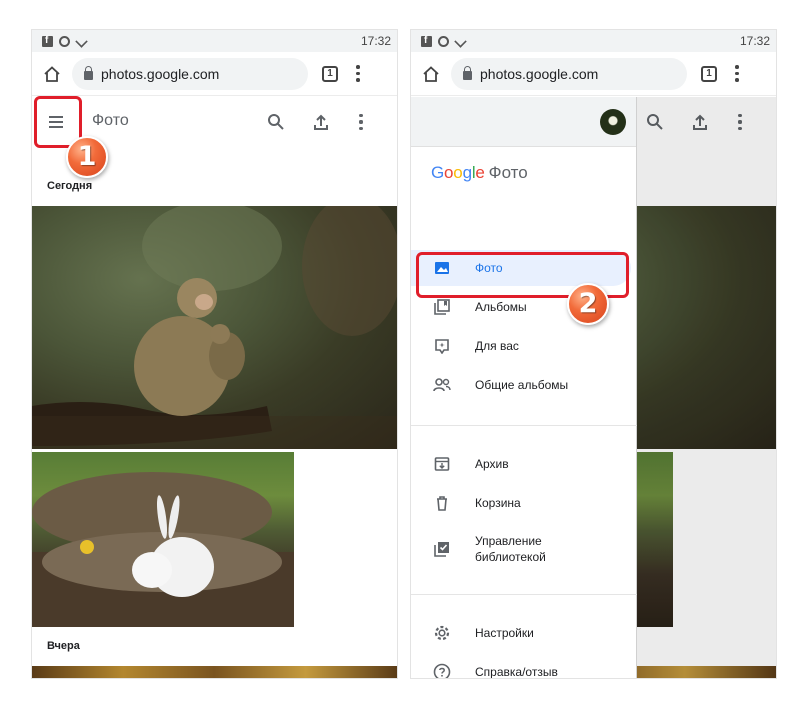 This screenshot has width=808, height=710. What do you see at coordinates (492, 463) in the screenshot?
I see `nav-label: Архив` at bounding box center [492, 463].